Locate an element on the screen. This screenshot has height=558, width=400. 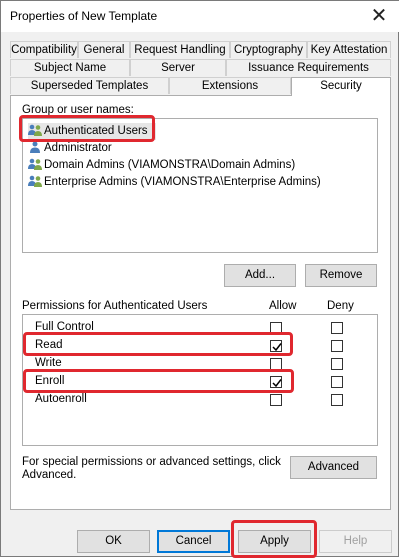
close-icon: ✕ is located at coordinates (379, 16).